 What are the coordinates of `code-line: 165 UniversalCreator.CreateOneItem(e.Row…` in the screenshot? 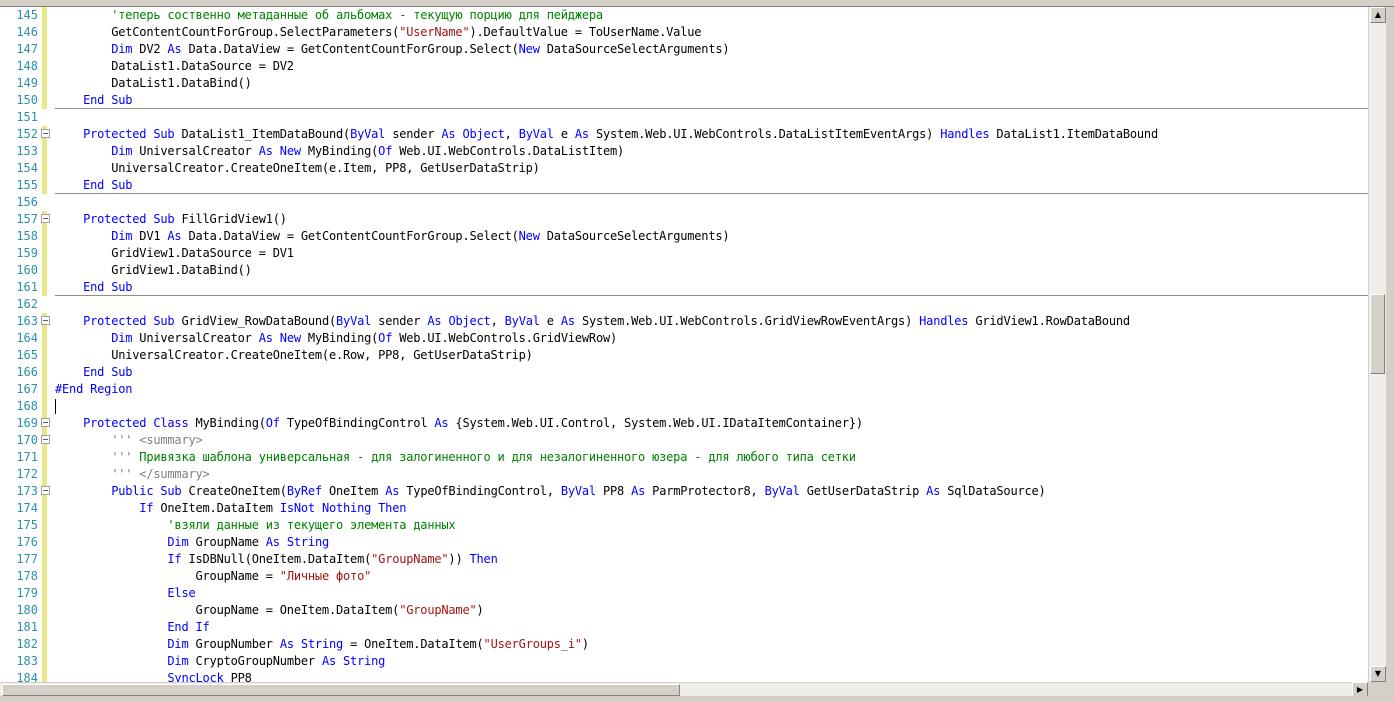 It's located at (684, 355).